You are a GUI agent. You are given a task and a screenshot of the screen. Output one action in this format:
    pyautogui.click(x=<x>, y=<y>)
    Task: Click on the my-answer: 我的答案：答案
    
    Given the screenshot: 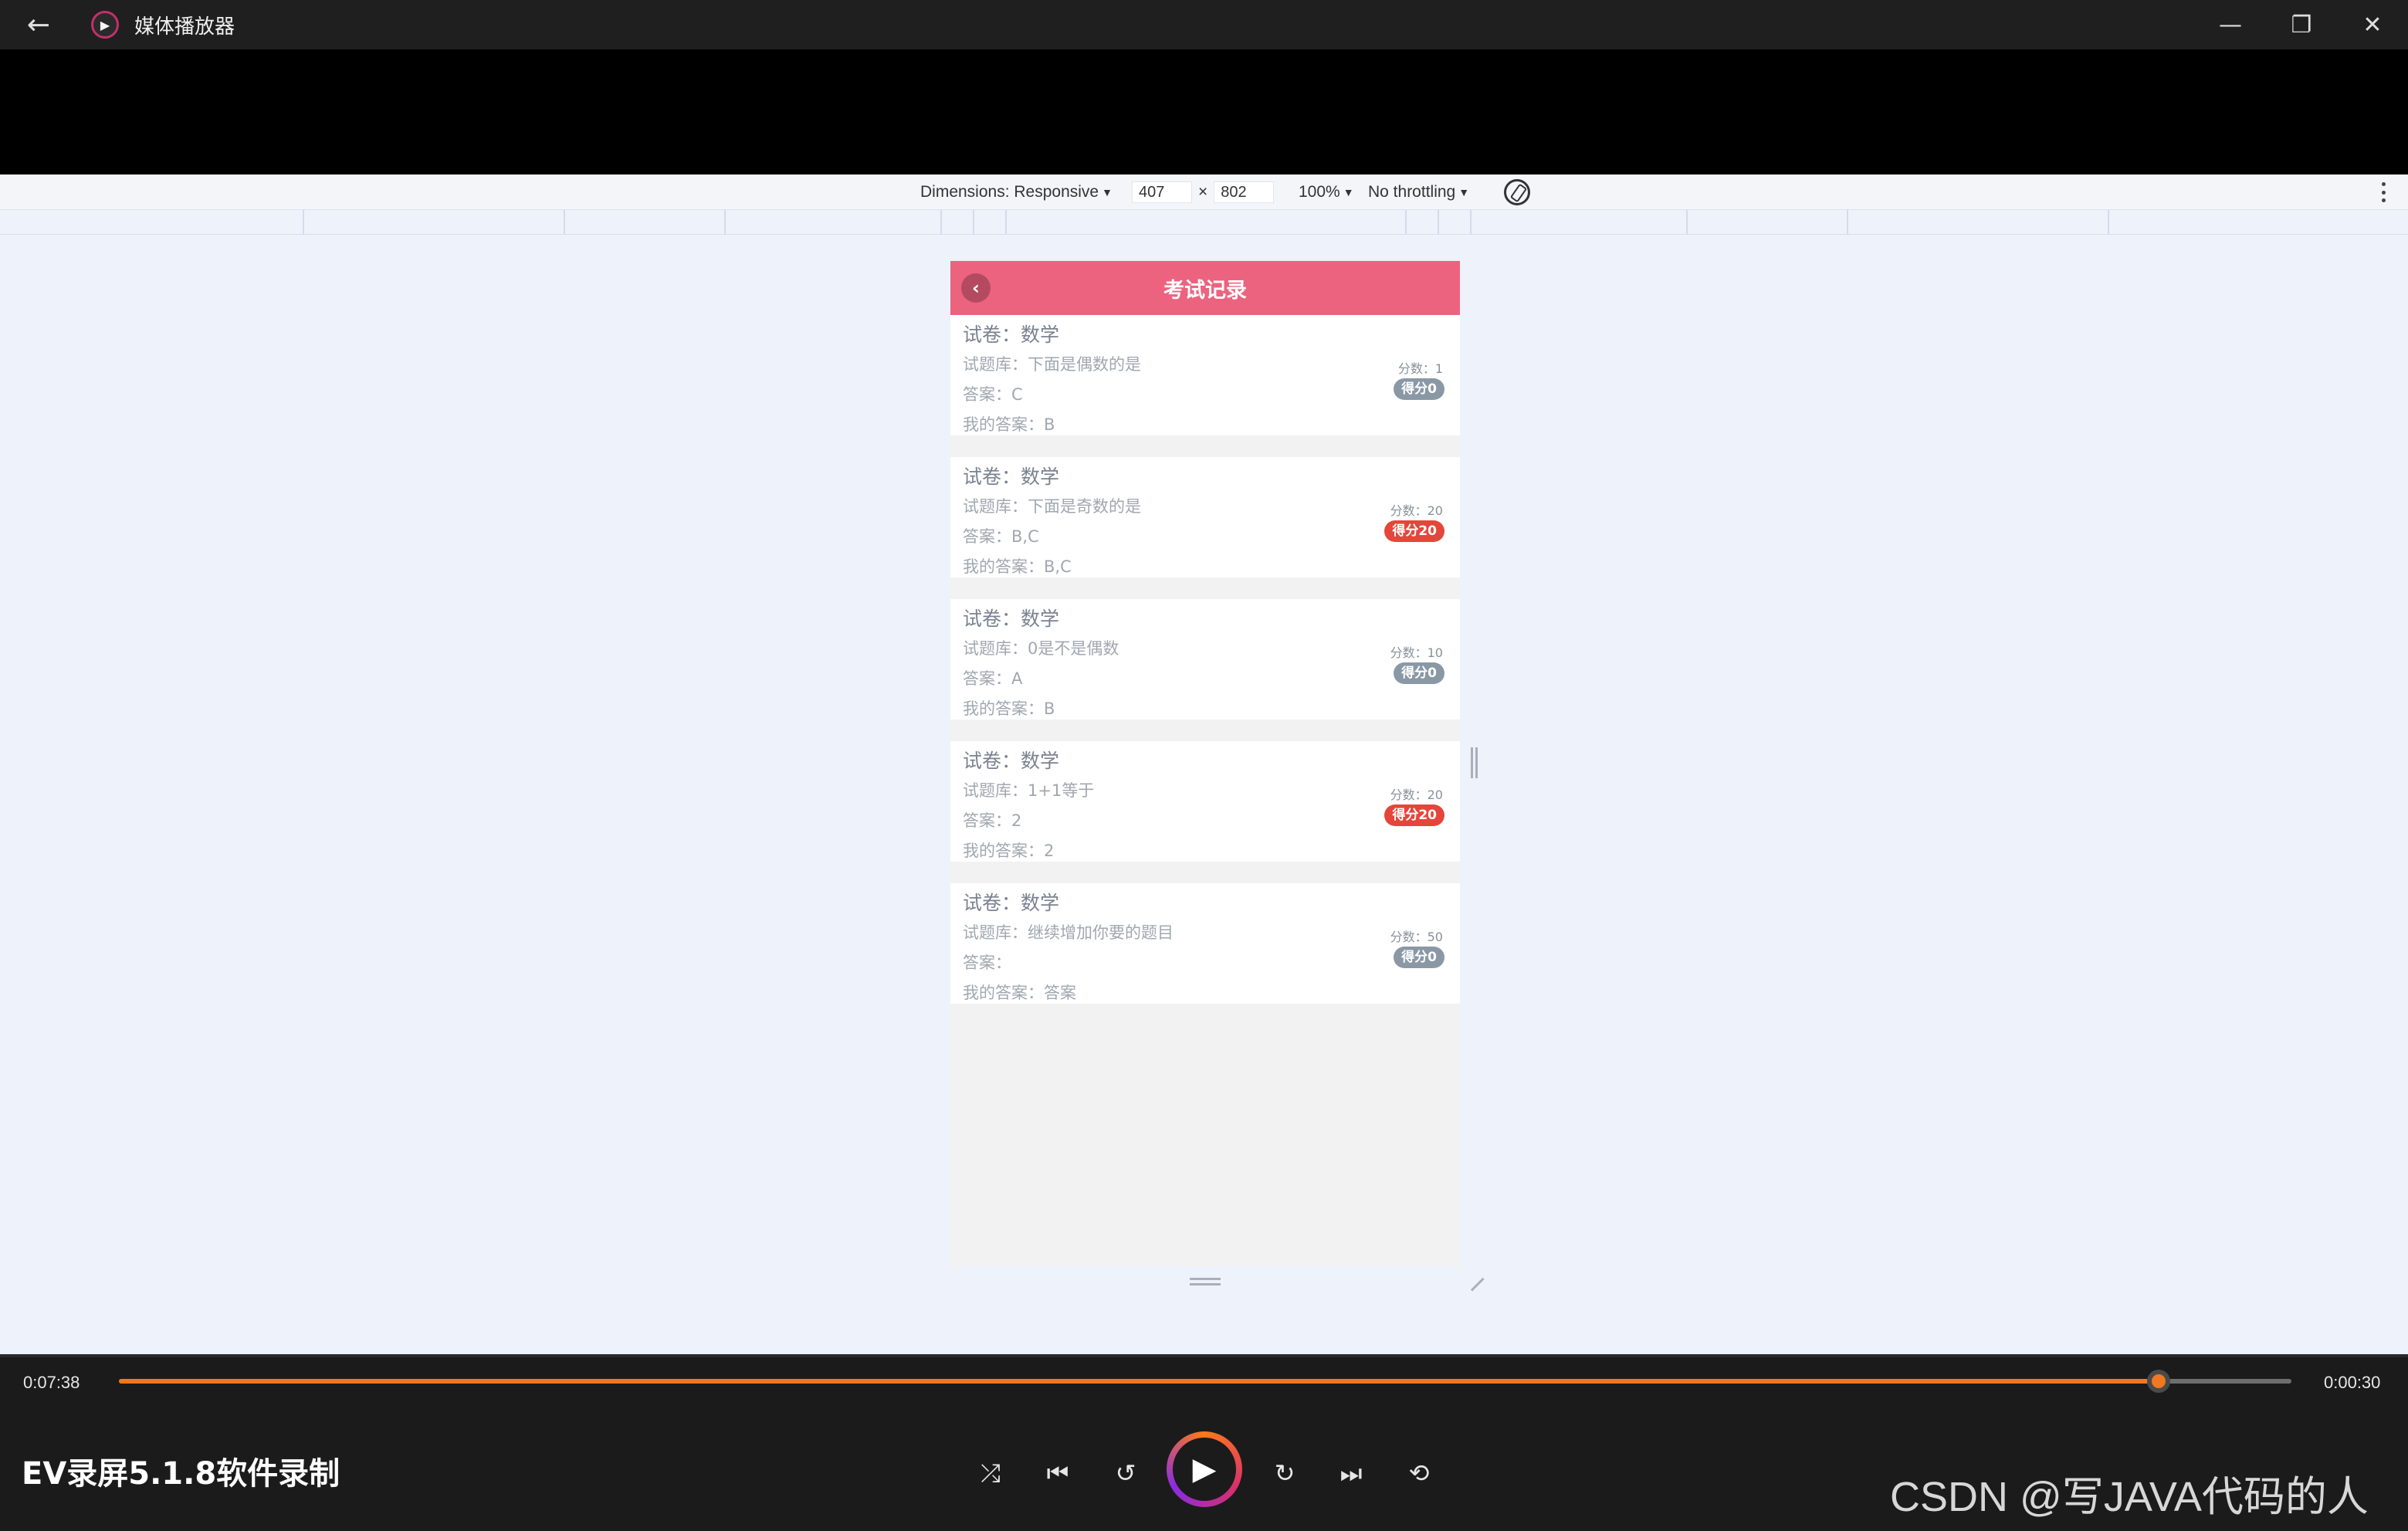 What is the action you would take?
    pyautogui.click(x=1019, y=993)
    